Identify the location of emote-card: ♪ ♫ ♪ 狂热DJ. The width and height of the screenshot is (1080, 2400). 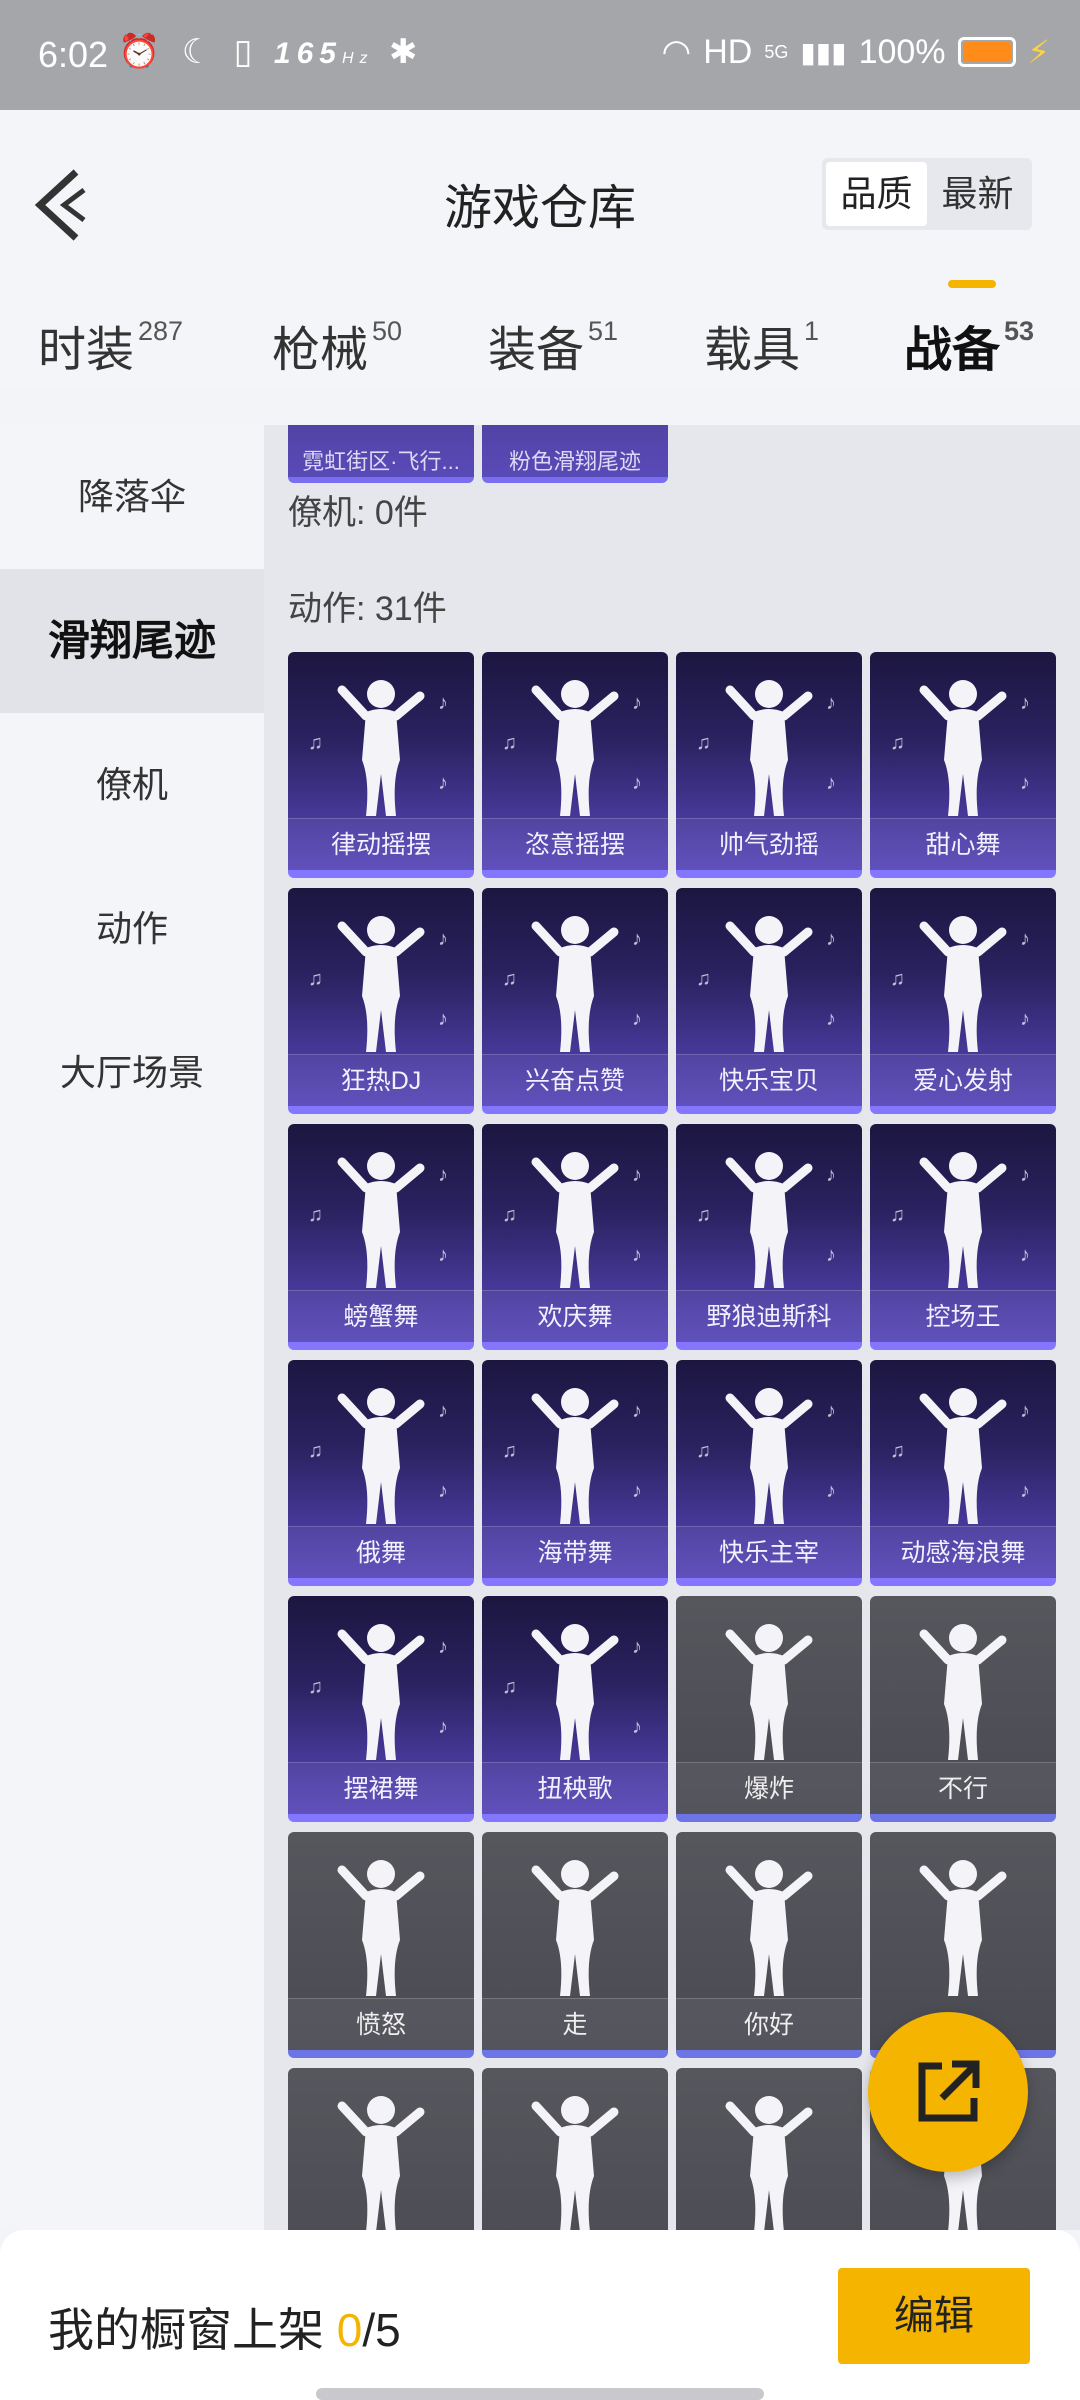
(381, 1001).